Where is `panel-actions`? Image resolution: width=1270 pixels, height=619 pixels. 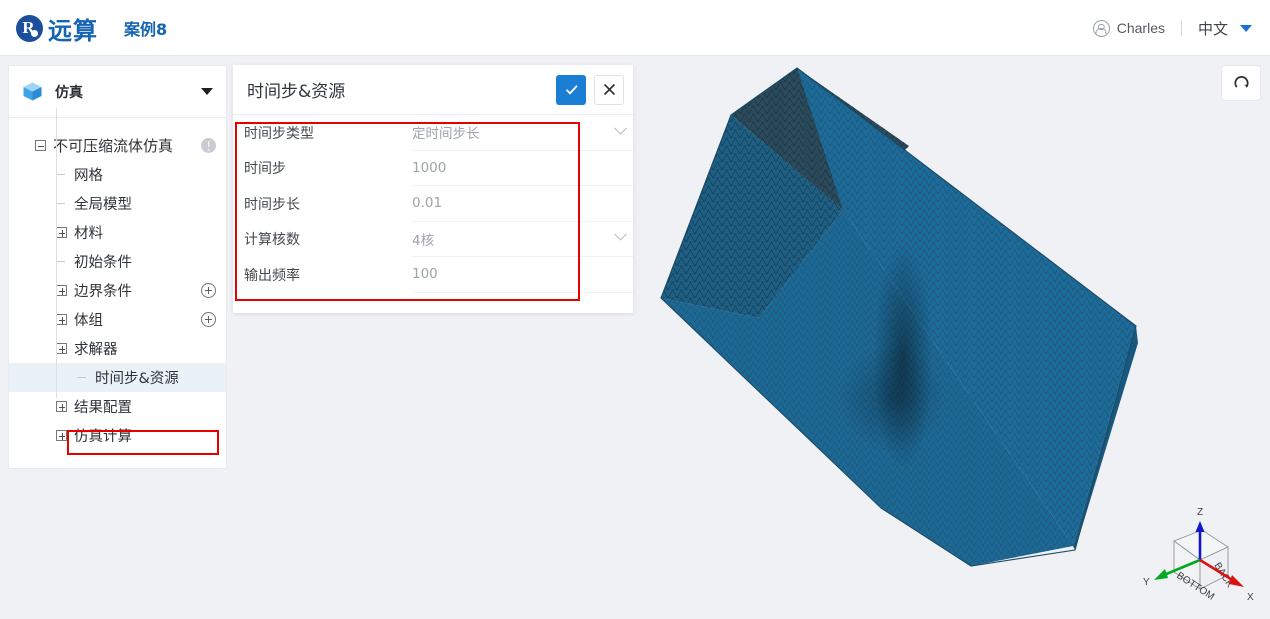
panel-actions is located at coordinates (590, 89).